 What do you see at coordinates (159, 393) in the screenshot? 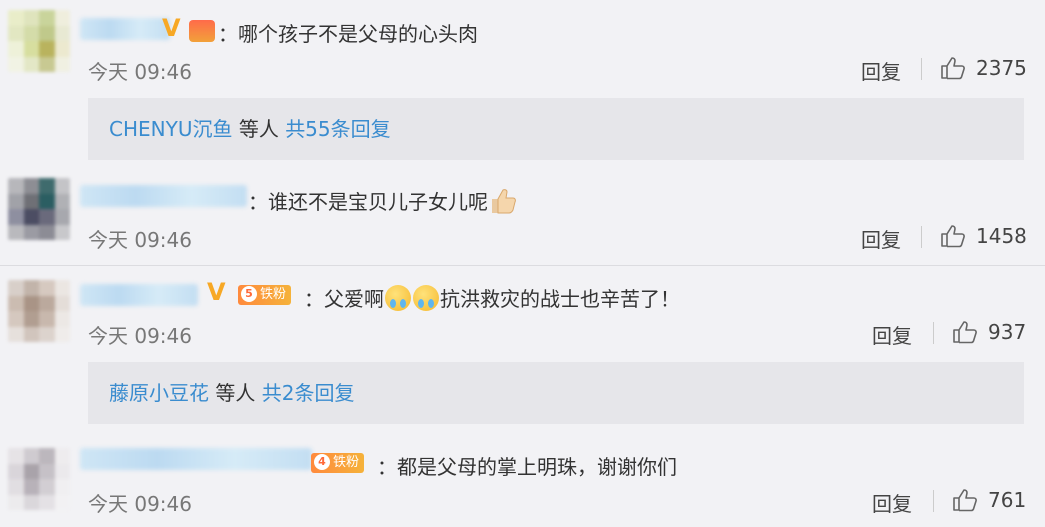
I see `sub-reply-user: 藤原小豆花` at bounding box center [159, 393].